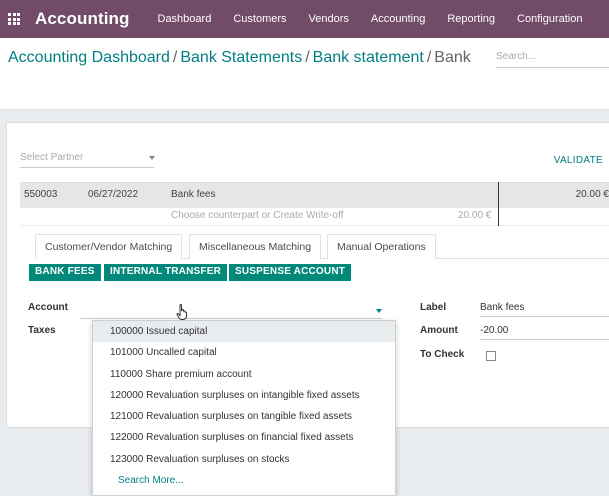  I want to click on line-label: Bank fees, so click(193, 194).